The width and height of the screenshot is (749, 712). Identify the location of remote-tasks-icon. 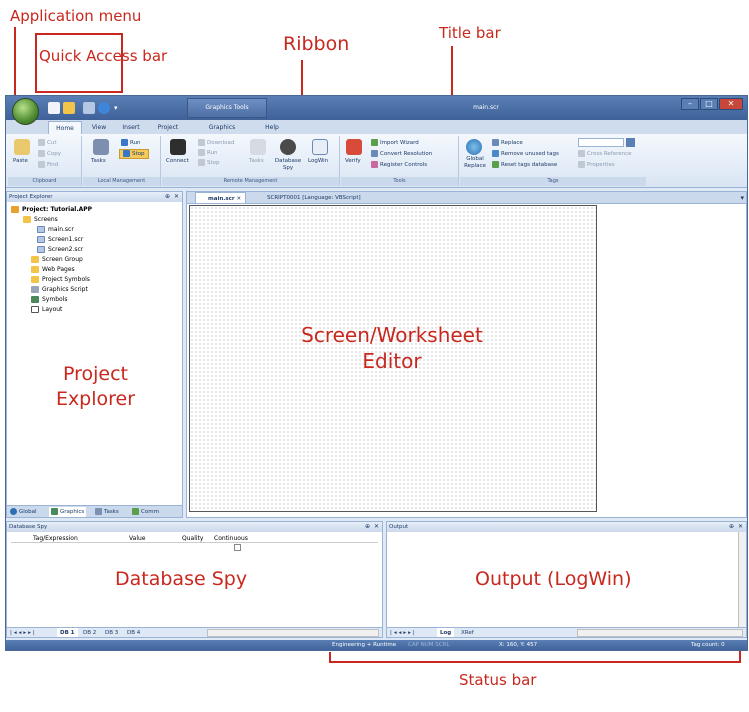
(258, 147).